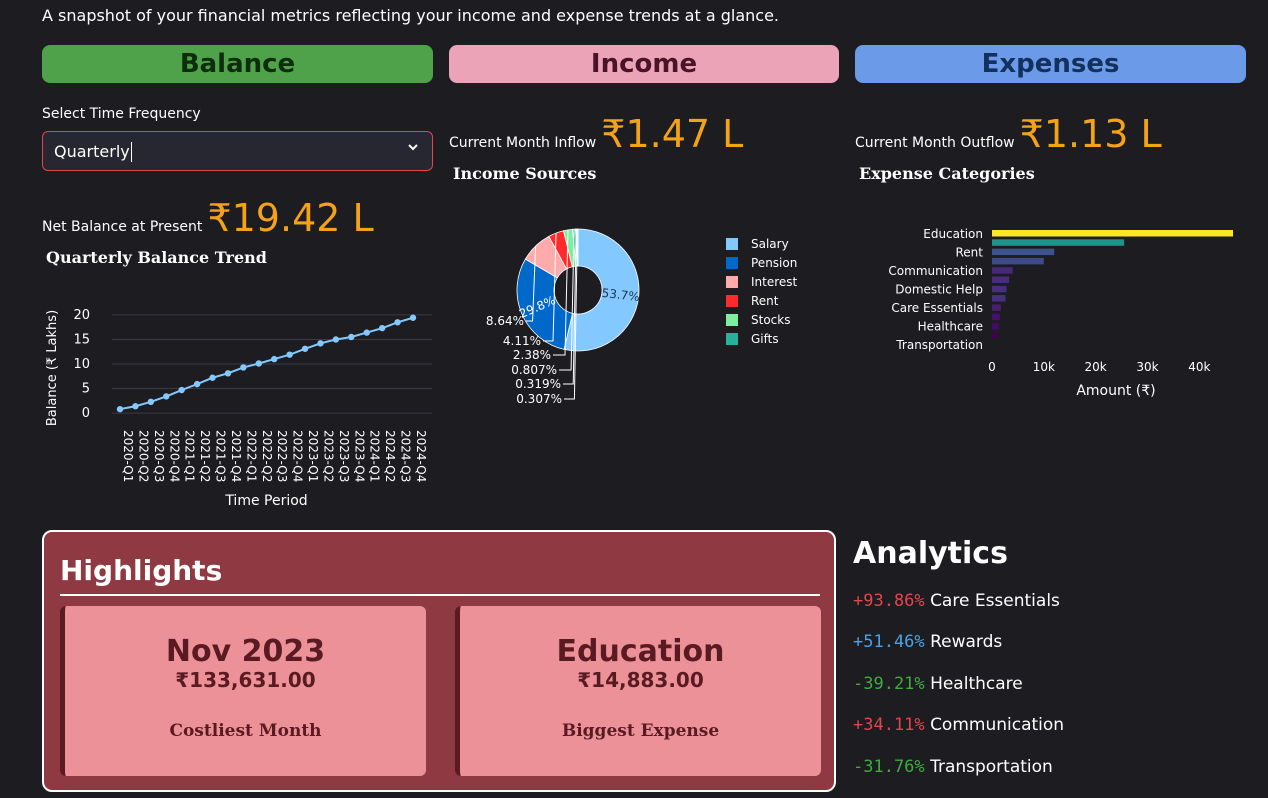  What do you see at coordinates (935, 271) in the screenshot?
I see `y-tick-label: Communication` at bounding box center [935, 271].